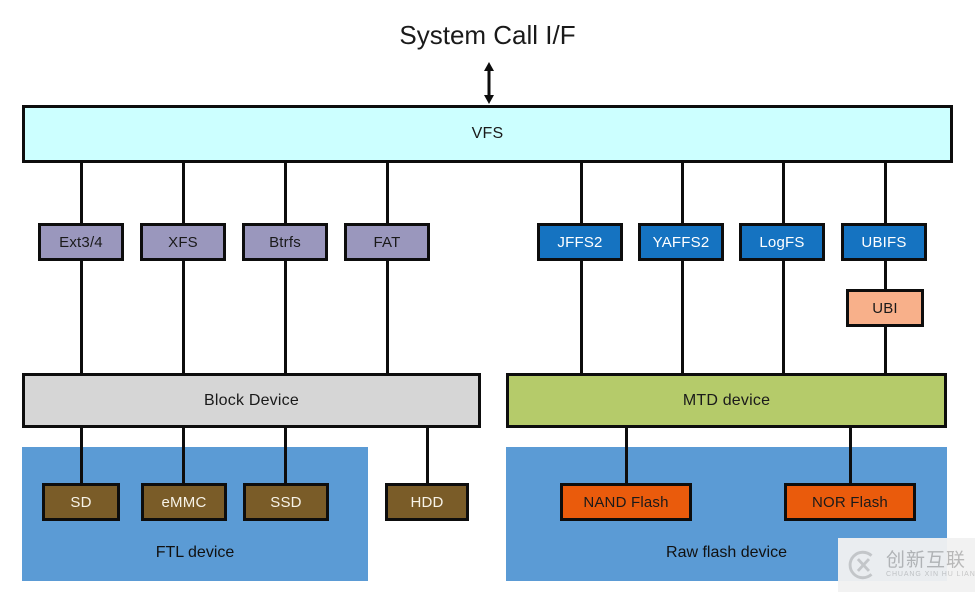 The width and height of the screenshot is (975, 592). I want to click on media-label-nand-flash: NAND Flash, so click(626, 502).